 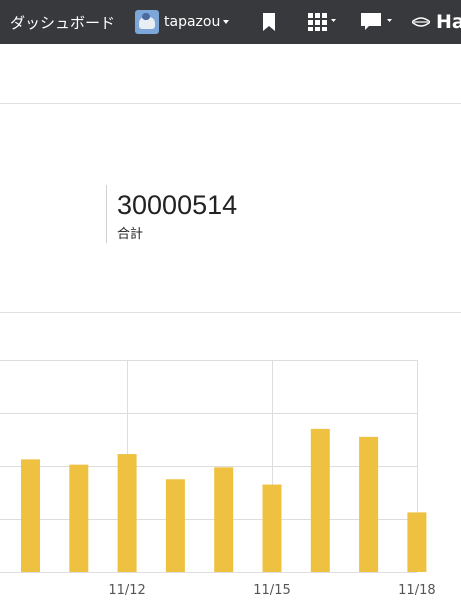 What do you see at coordinates (378, 24) in the screenshot?
I see `notification-chat-icon` at bounding box center [378, 24].